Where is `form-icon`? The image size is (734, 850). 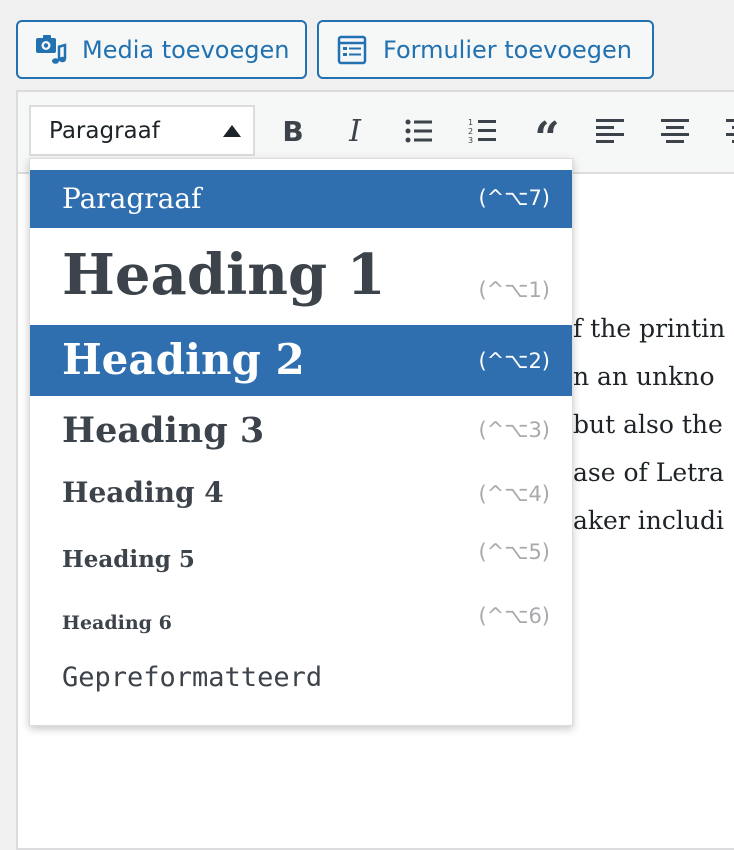
form-icon is located at coordinates (352, 50).